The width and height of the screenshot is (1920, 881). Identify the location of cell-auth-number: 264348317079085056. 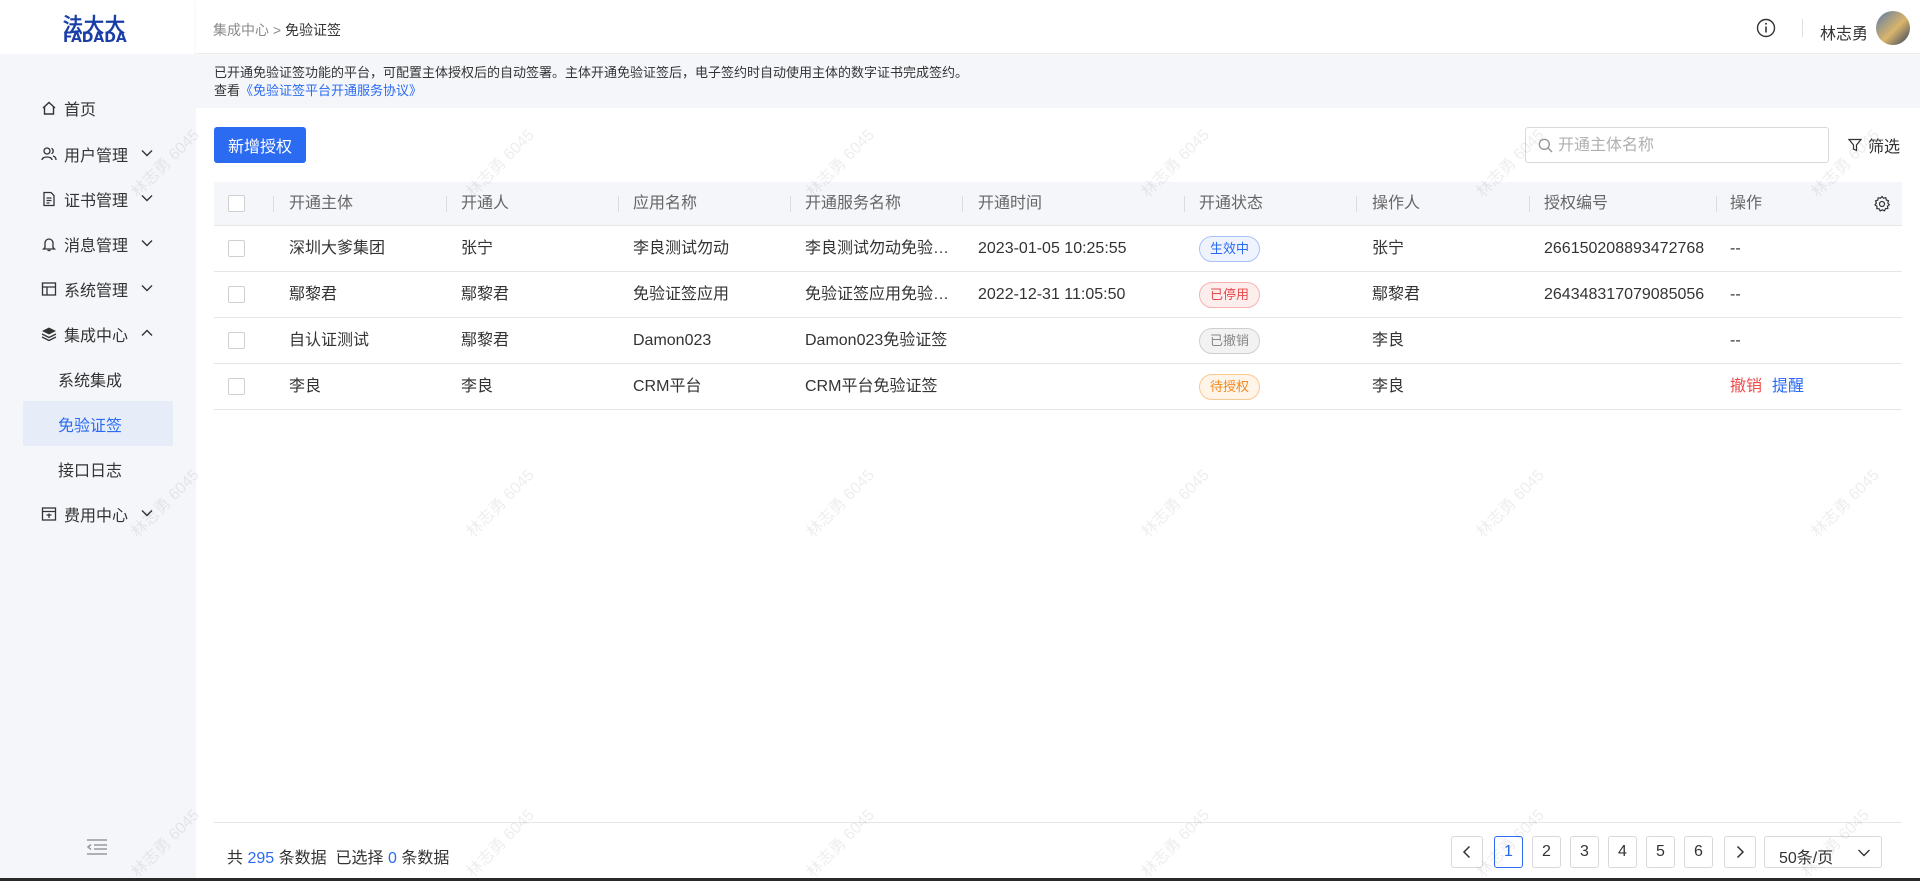
(1624, 294).